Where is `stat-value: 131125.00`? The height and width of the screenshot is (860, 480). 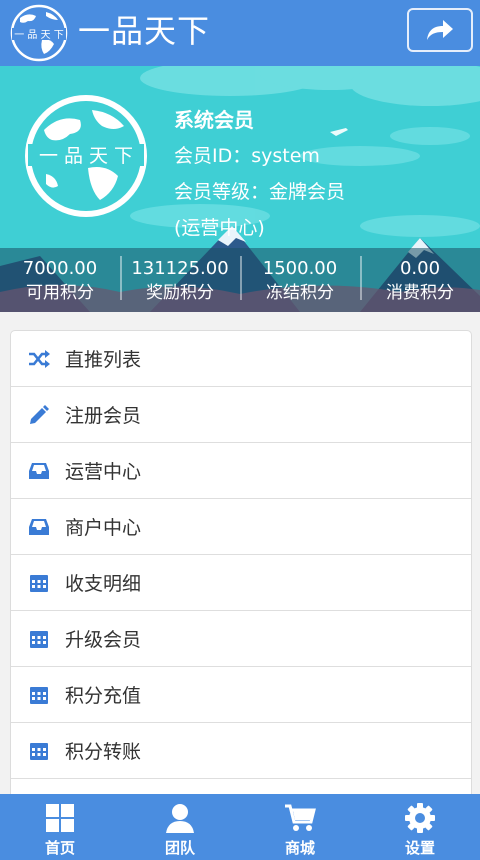
stat-value: 131125.00 is located at coordinates (180, 268).